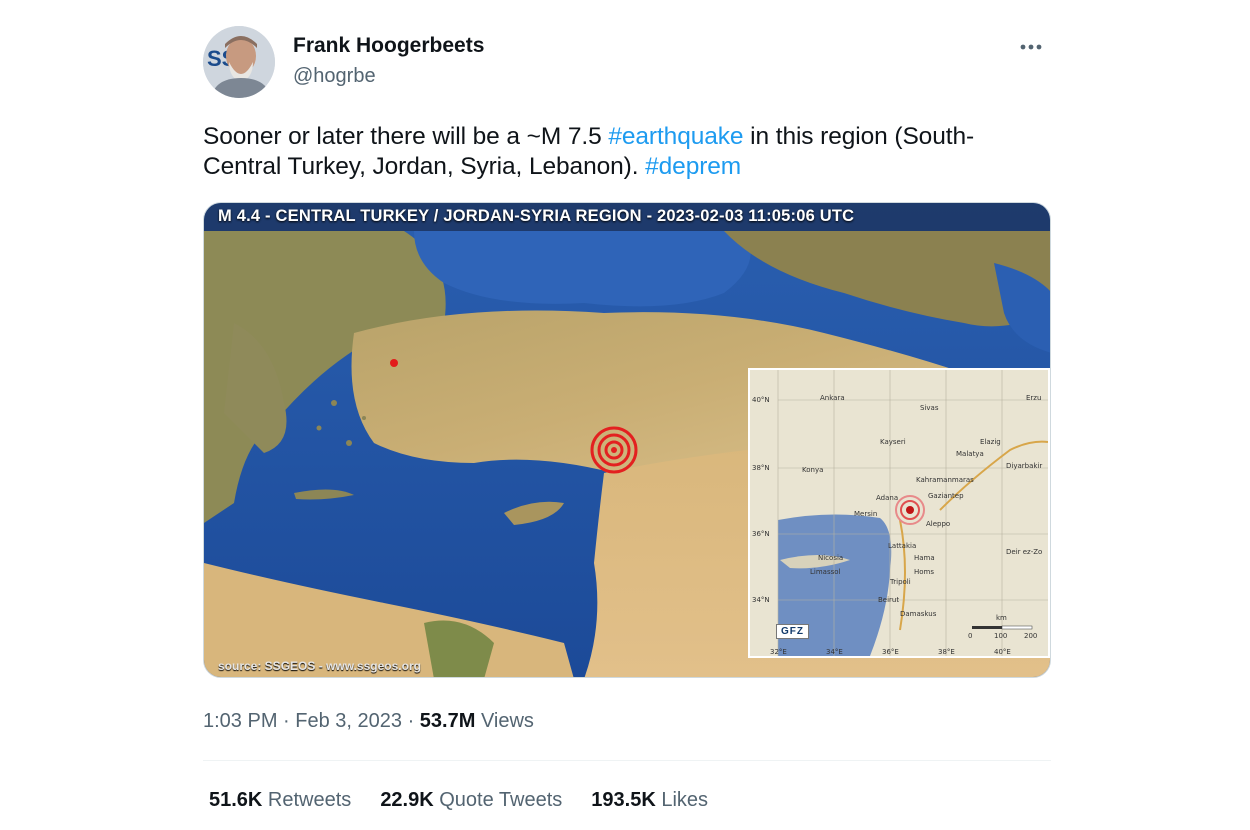 The width and height of the screenshot is (1250, 830). What do you see at coordinates (236, 800) in the screenshot?
I see `retweets-count: 51.6K` at bounding box center [236, 800].